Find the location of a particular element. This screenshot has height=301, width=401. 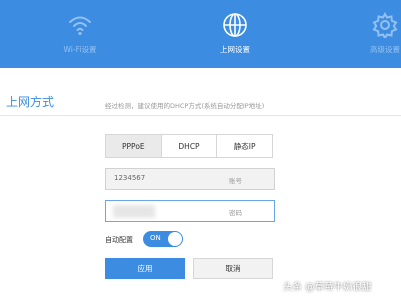

tab-dhcp: DHCP is located at coordinates (190, 146).